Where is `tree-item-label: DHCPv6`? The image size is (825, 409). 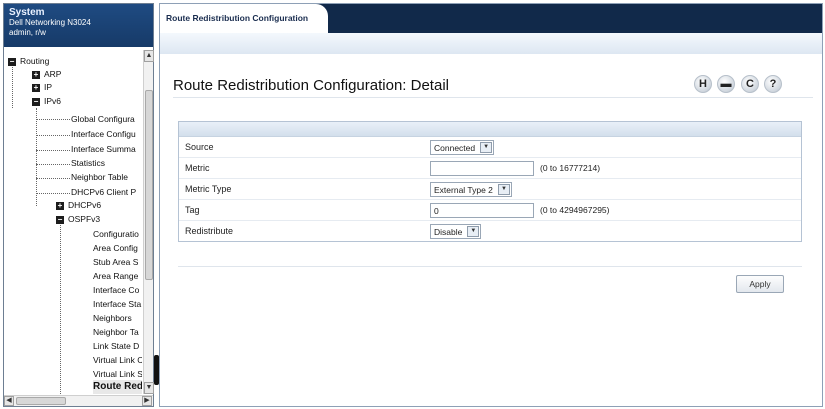 tree-item-label: DHCPv6 is located at coordinates (85, 205).